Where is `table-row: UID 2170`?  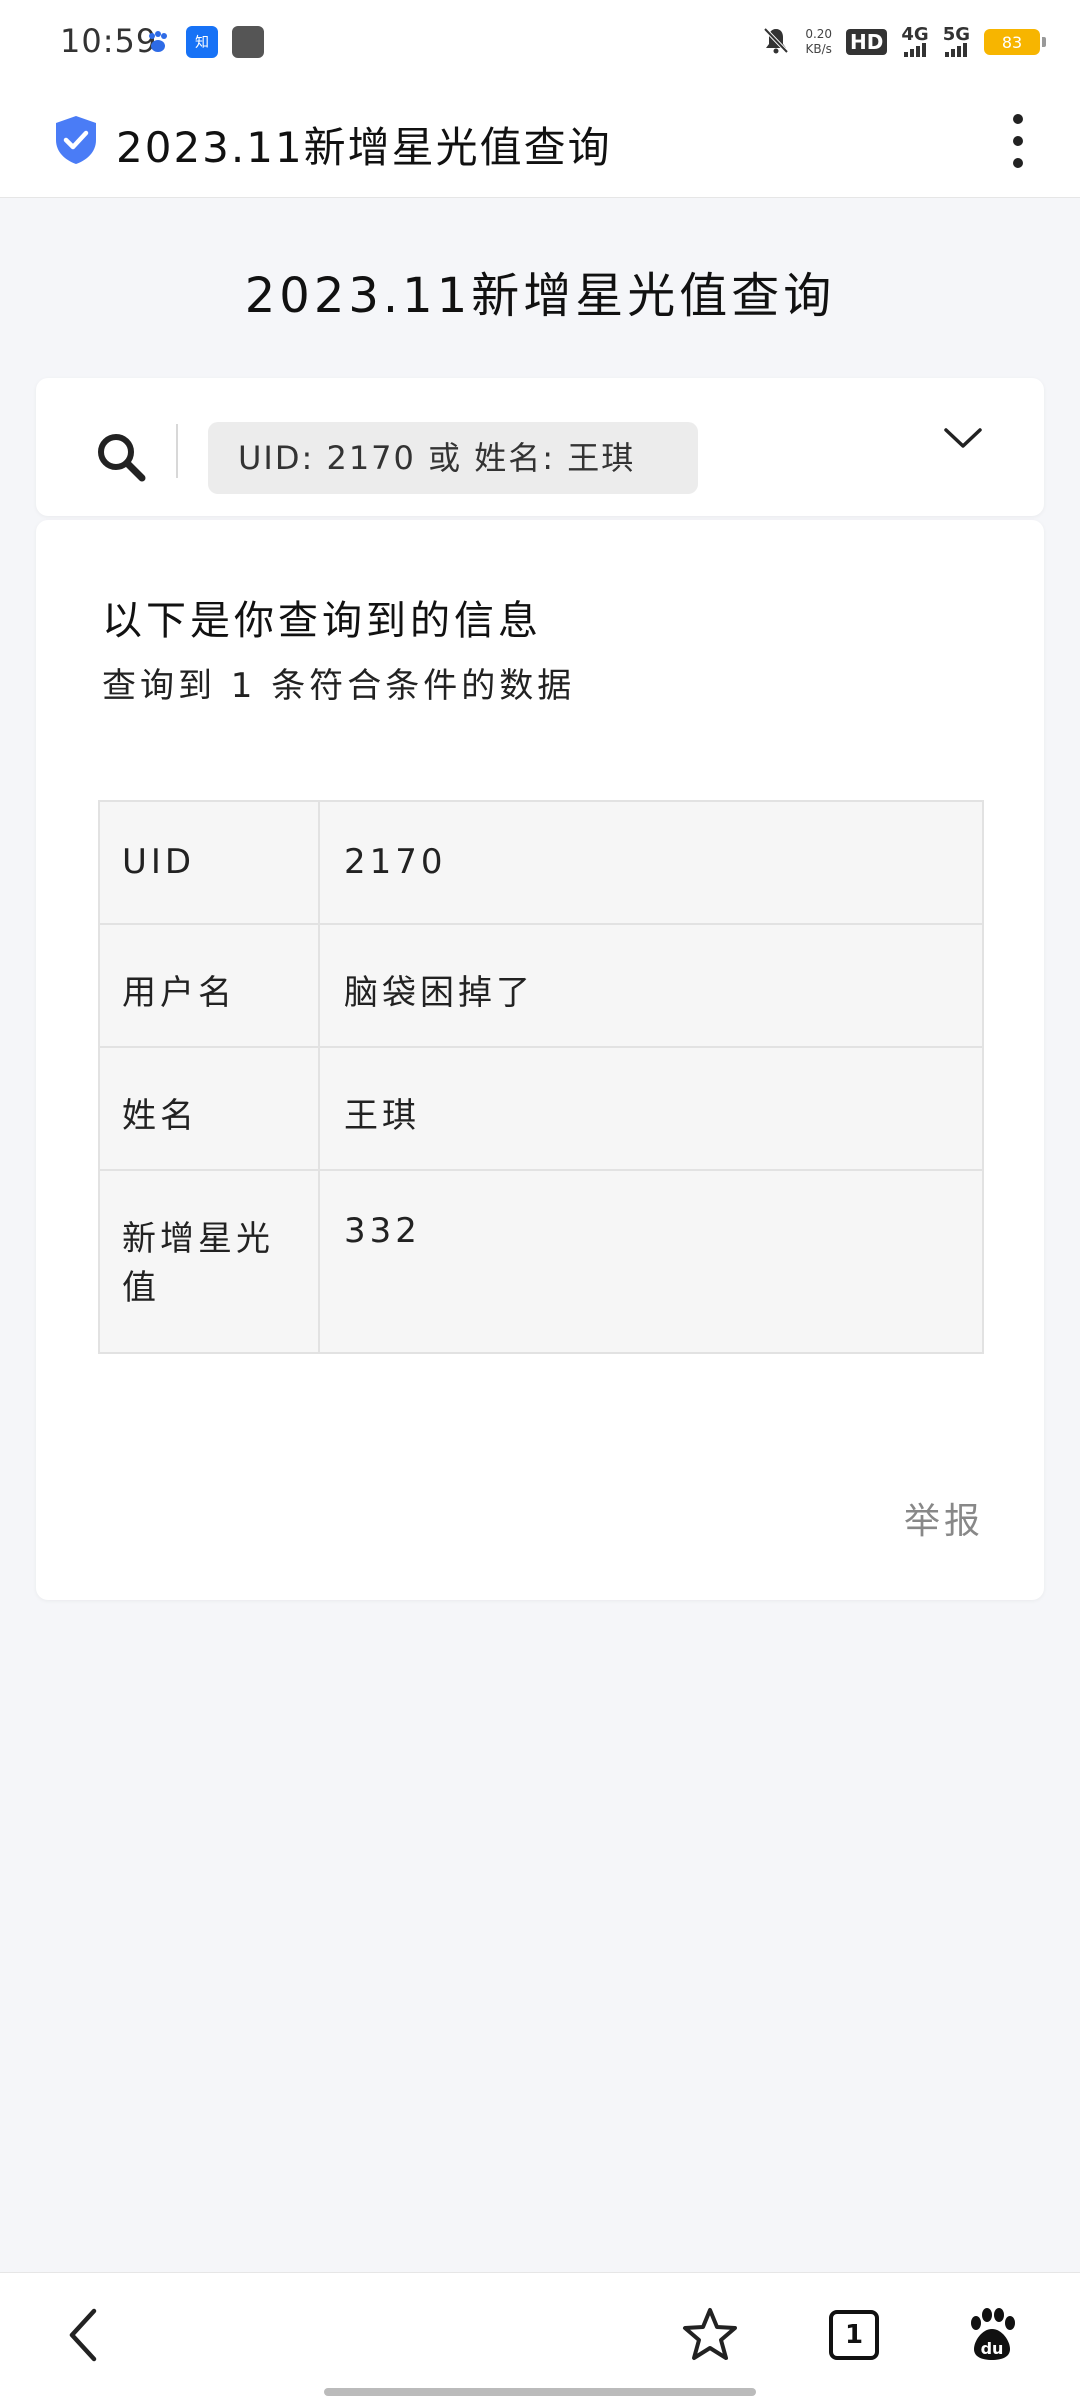
table-row: UID 2170 is located at coordinates (541, 862).